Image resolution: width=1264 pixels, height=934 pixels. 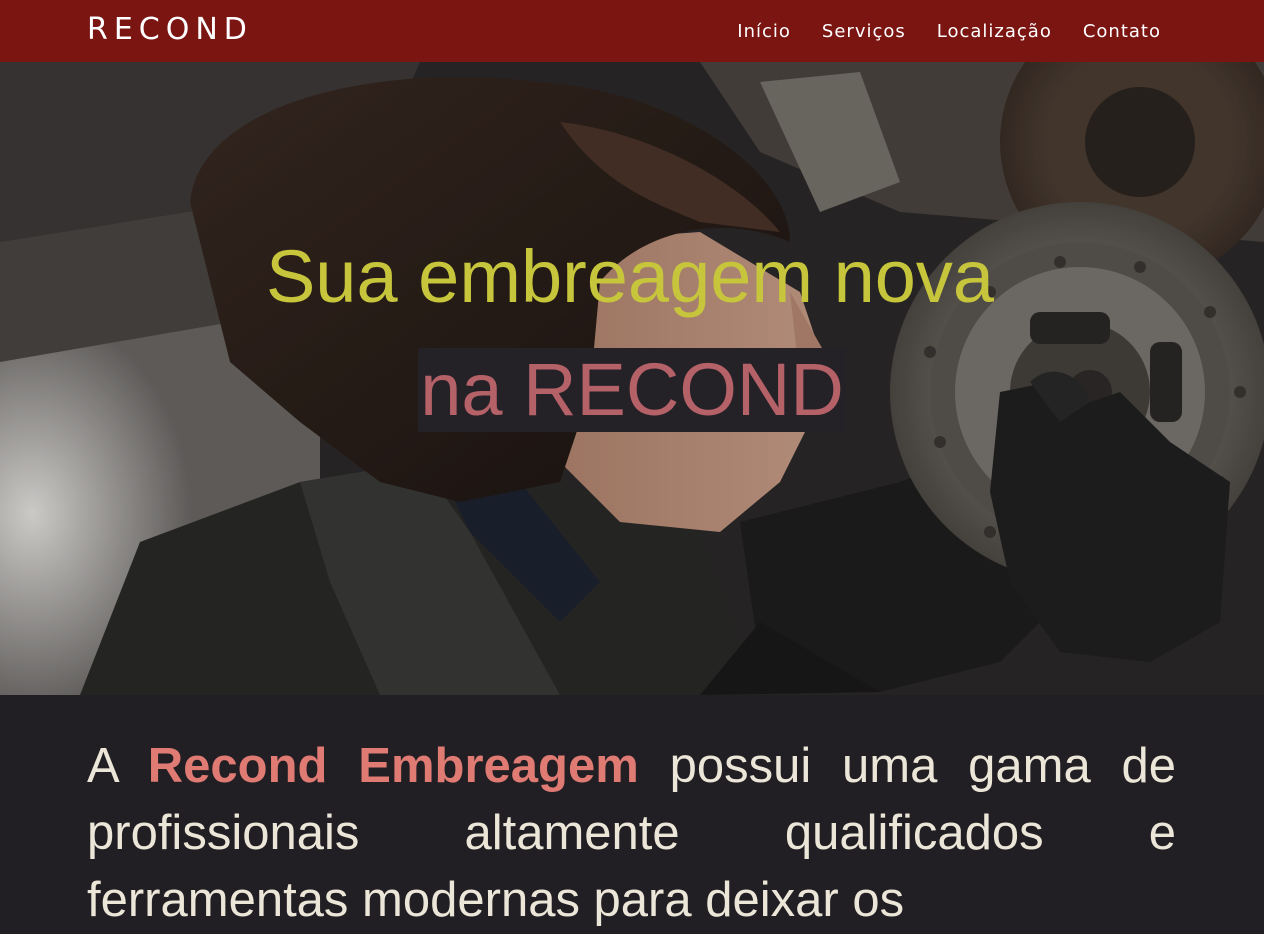 I want to click on nav-link-contato: Contato, so click(x=1122, y=31).